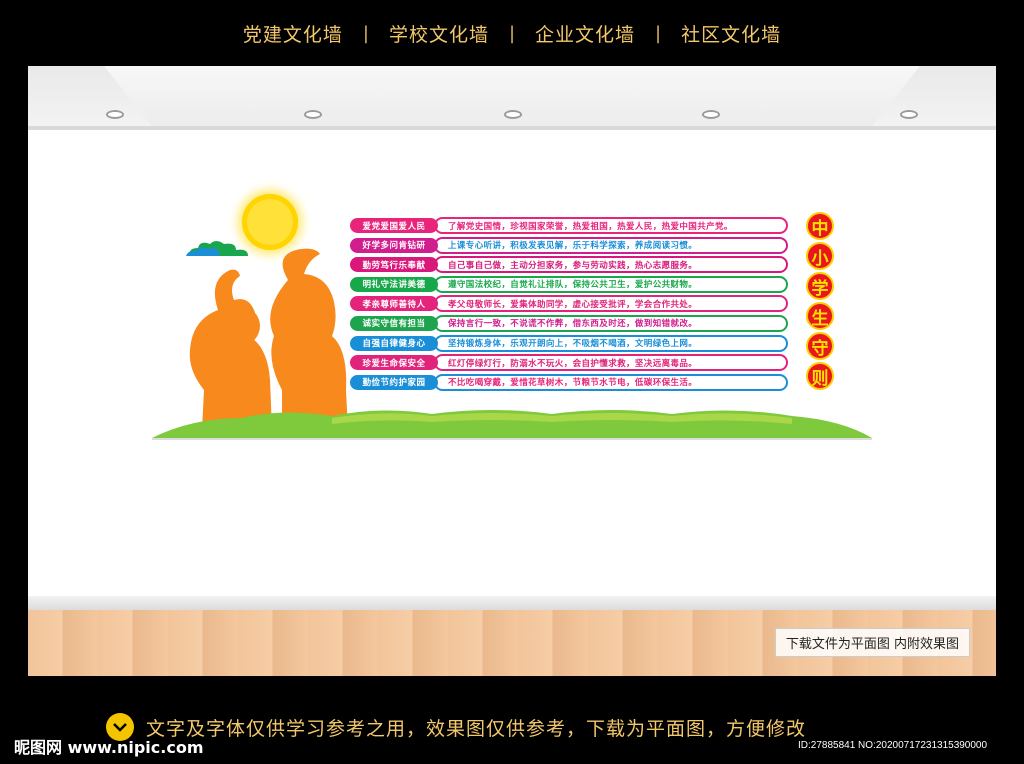 The image size is (1024, 764). What do you see at coordinates (394, 284) in the screenshot?
I see `rule-label: 明礼守法讲美德` at bounding box center [394, 284].